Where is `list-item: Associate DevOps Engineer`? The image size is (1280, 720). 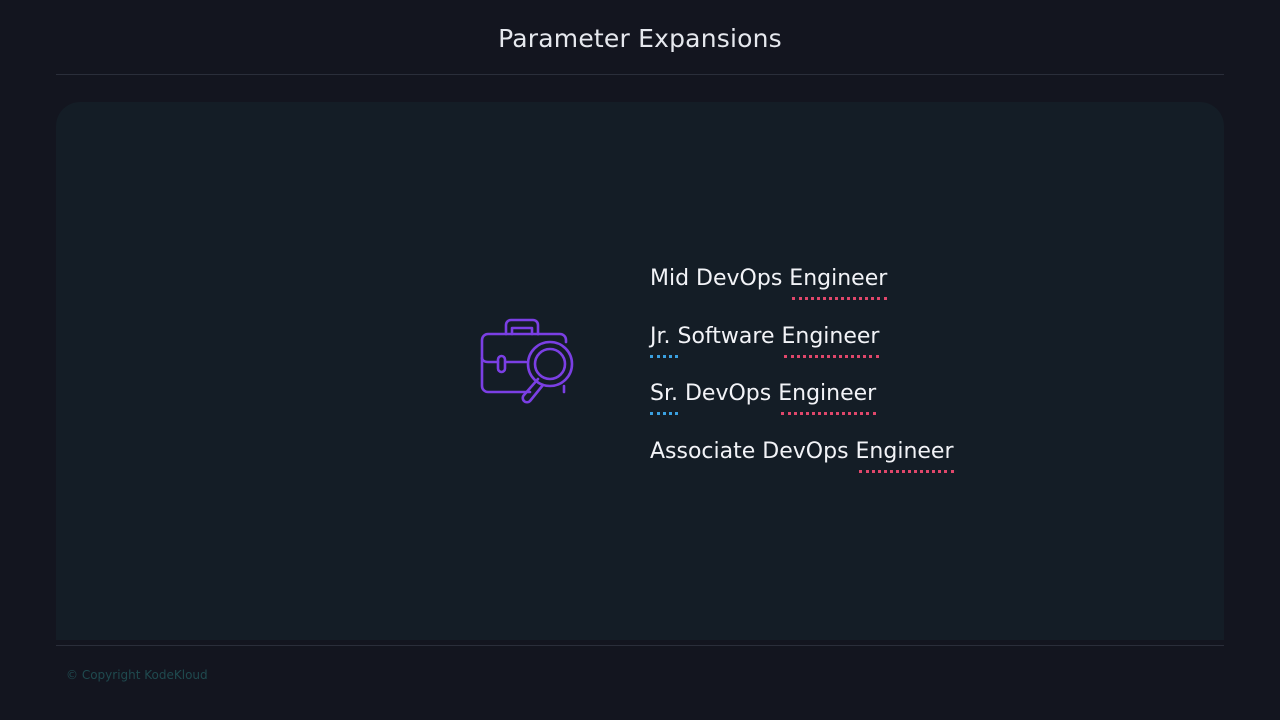 list-item: Associate DevOps Engineer is located at coordinates (802, 468).